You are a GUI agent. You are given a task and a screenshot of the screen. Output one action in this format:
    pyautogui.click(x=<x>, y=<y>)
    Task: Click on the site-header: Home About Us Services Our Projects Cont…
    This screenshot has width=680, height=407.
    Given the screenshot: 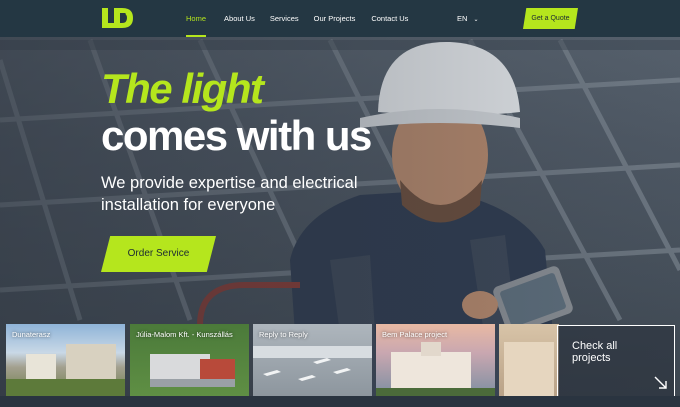 What is the action you would take?
    pyautogui.click(x=340, y=18)
    